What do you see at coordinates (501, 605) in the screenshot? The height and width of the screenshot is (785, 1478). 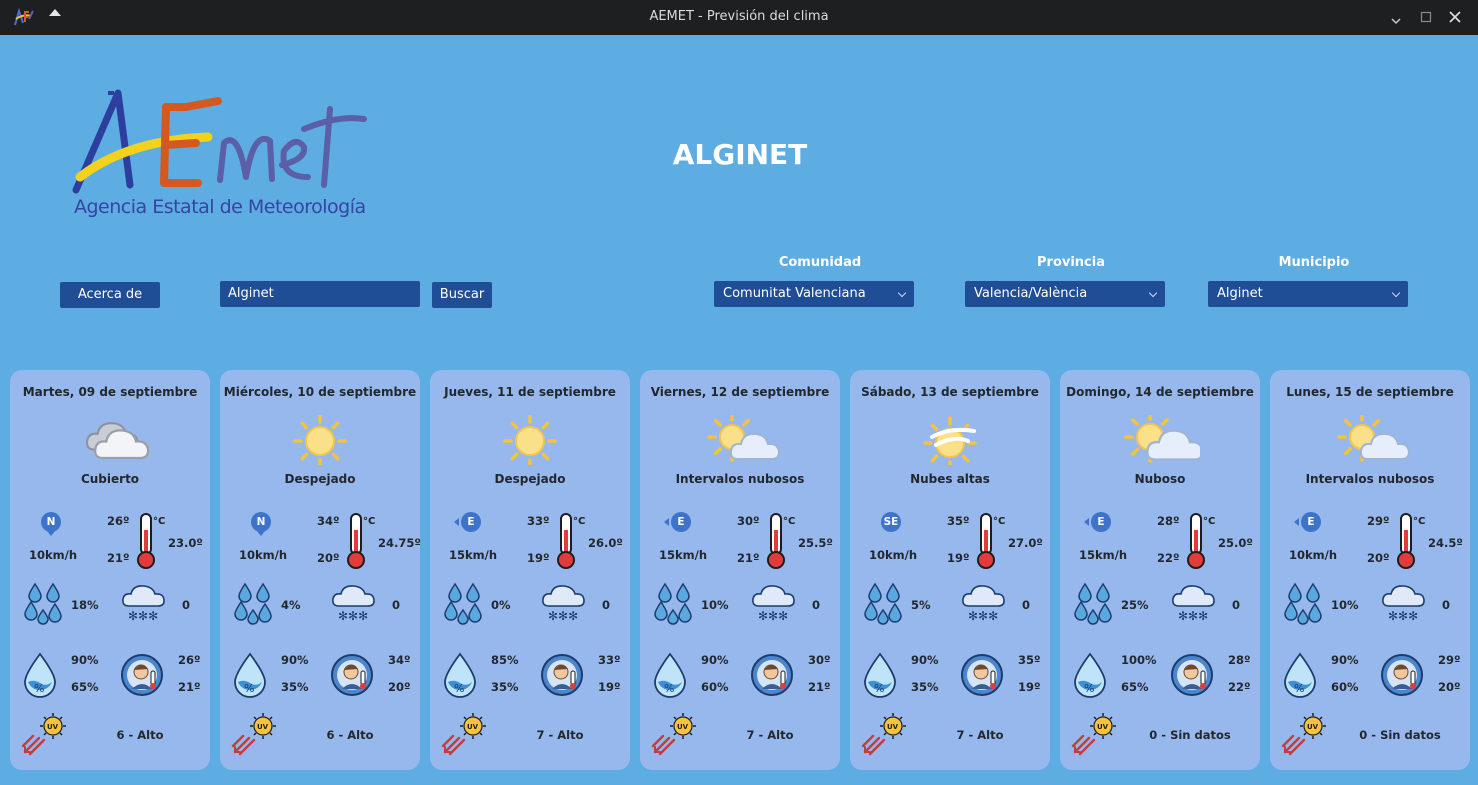 I see `rain-probability: 0%` at bounding box center [501, 605].